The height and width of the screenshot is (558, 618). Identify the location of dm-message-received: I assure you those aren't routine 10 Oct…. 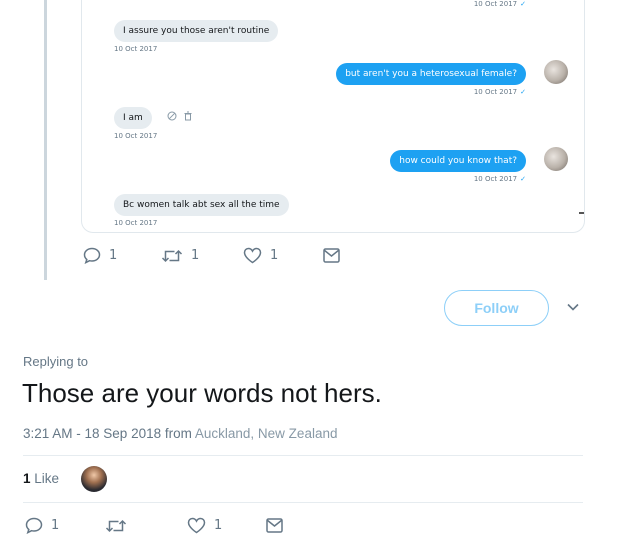
(196, 35).